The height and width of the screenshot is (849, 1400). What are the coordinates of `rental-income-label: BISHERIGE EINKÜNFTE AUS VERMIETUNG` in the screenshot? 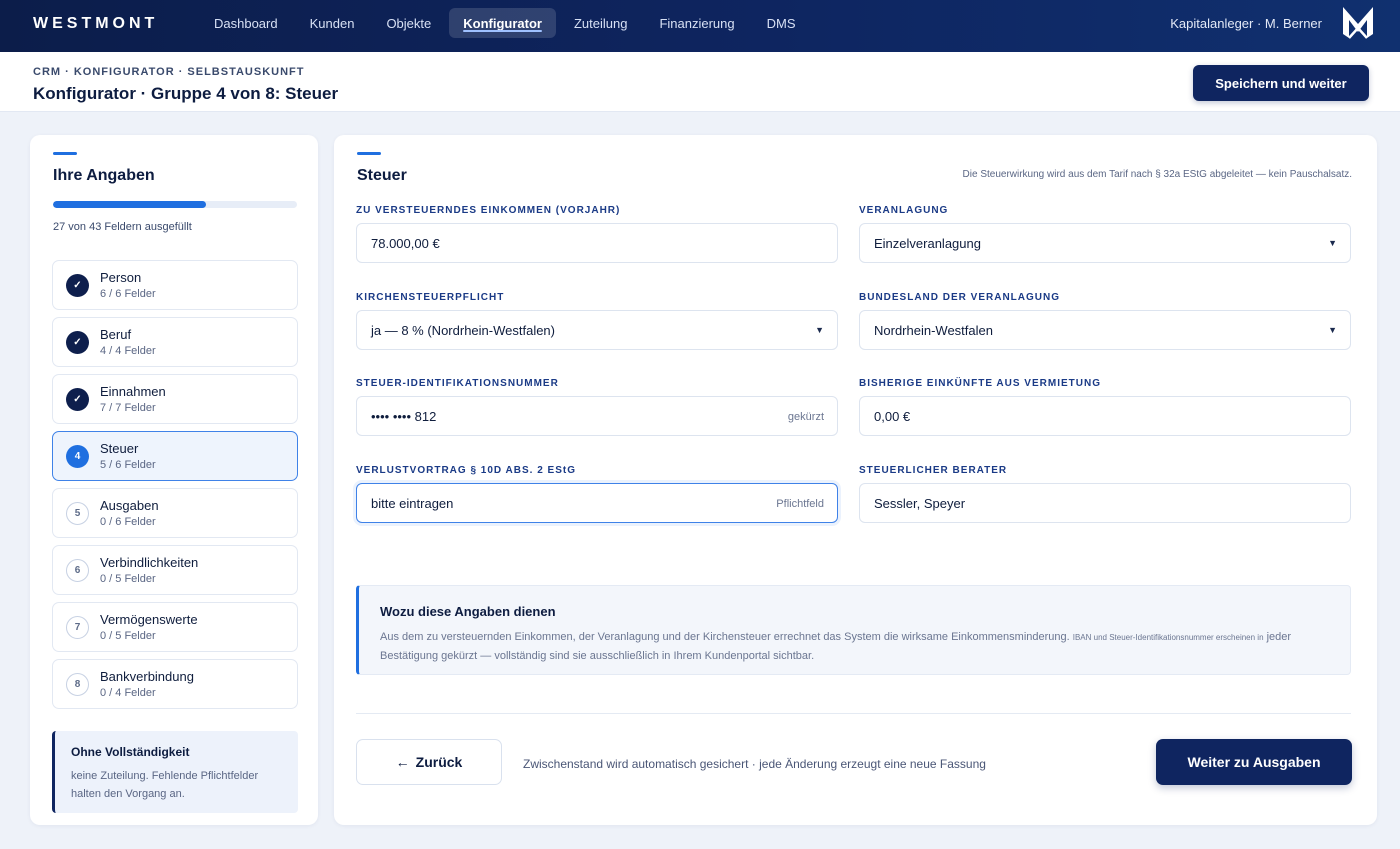 It's located at (980, 383).